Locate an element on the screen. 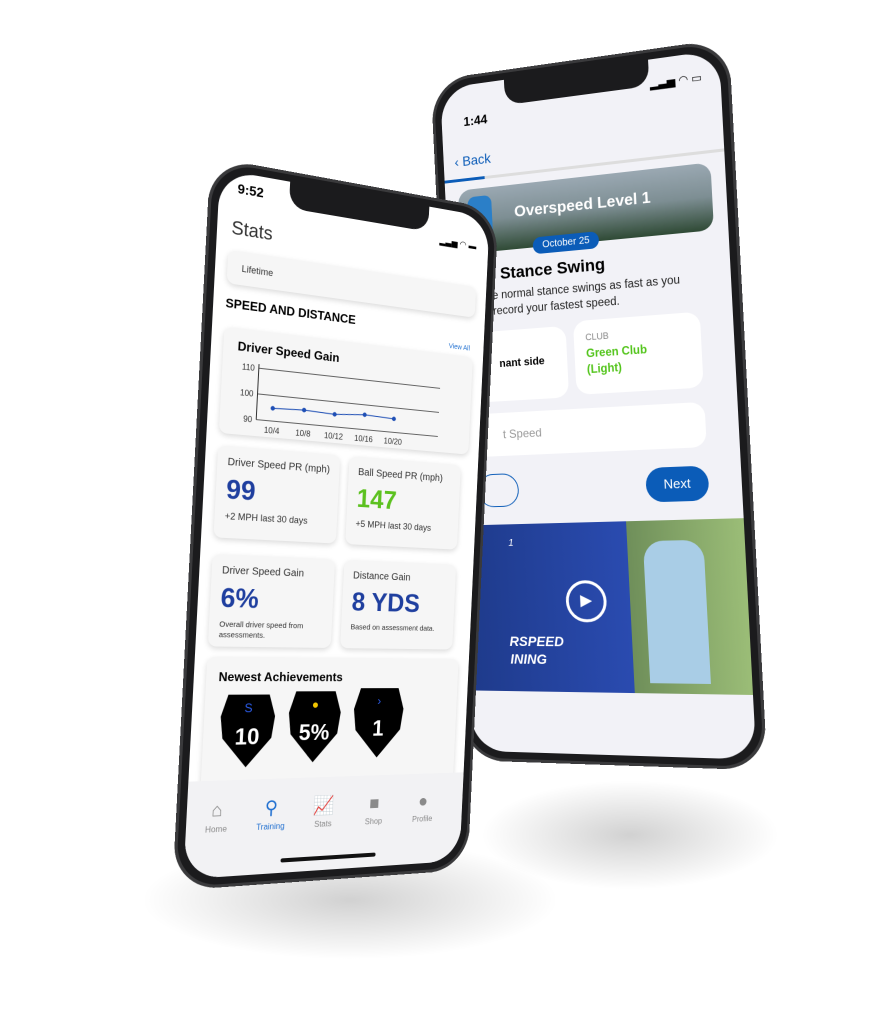  status-time: 1:44 is located at coordinates (475, 120).